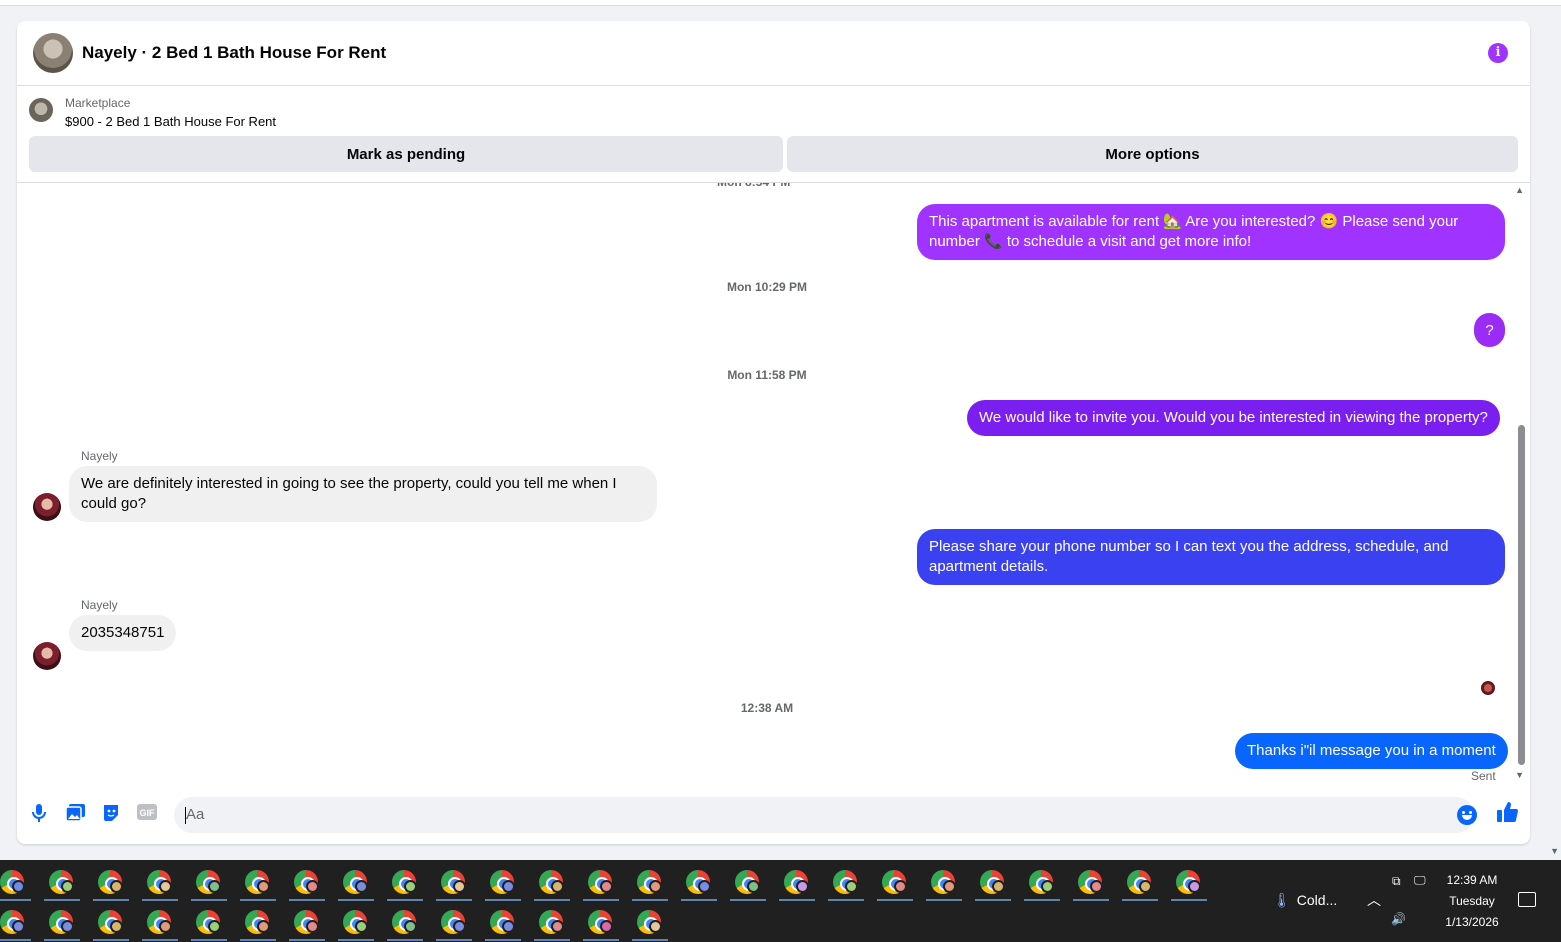  What do you see at coordinates (99, 456) in the screenshot?
I see `sender-name: Nayely` at bounding box center [99, 456].